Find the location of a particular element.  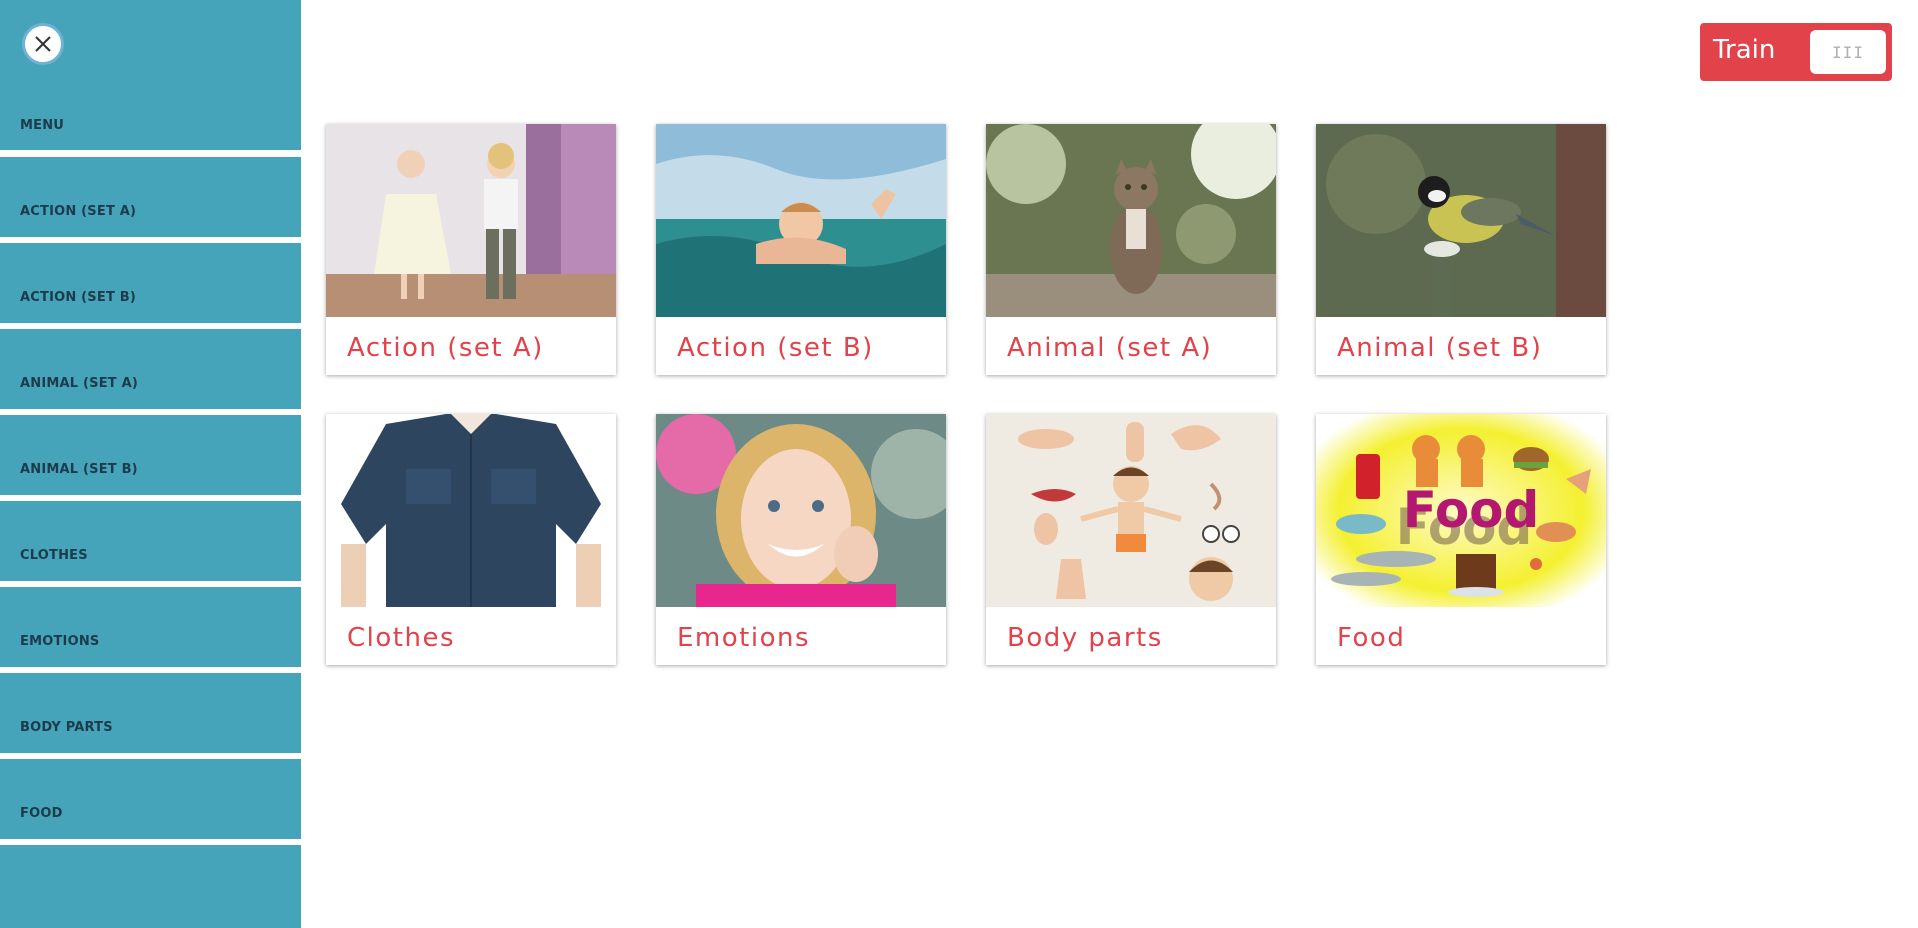

card-label: Action (set B) is located at coordinates (775, 348).